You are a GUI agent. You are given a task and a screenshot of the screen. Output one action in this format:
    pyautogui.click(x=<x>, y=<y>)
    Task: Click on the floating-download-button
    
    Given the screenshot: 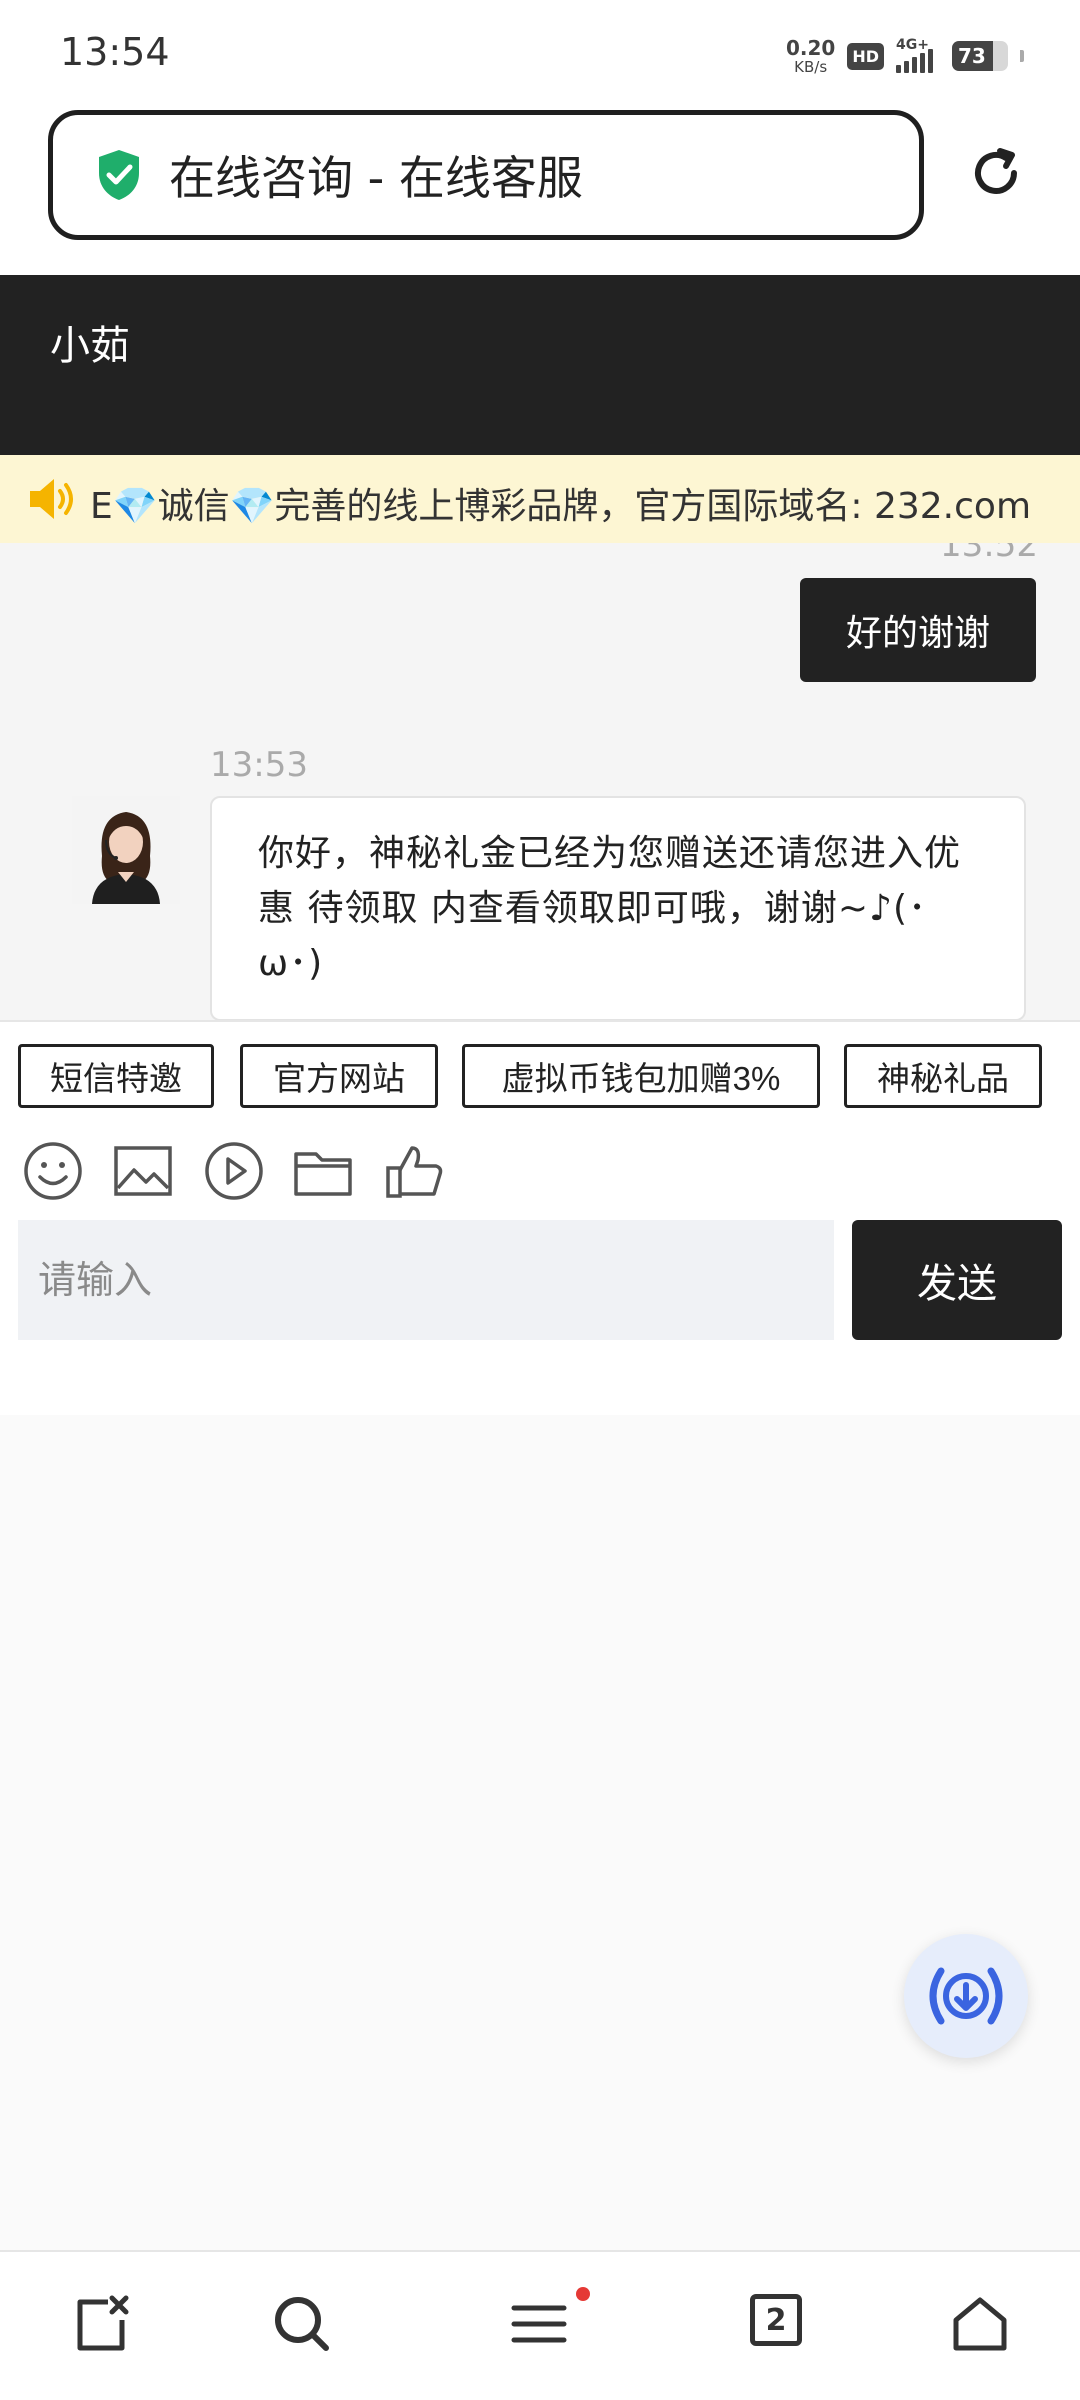 What is the action you would take?
    pyautogui.click(x=966, y=1996)
    